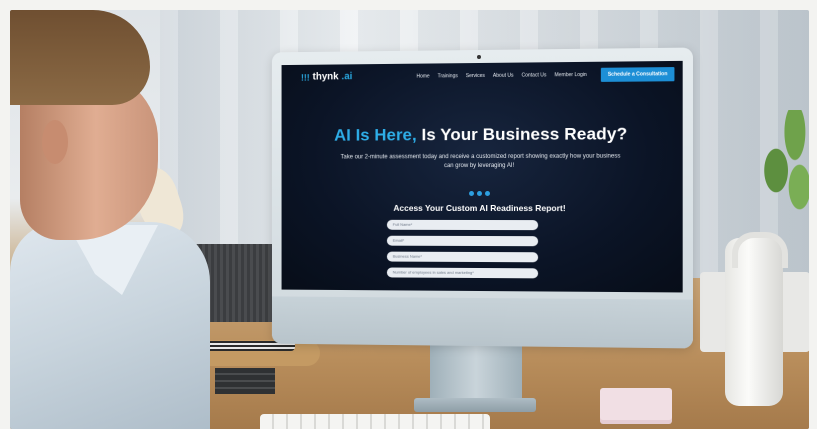 The image size is (817, 429). What do you see at coordinates (636, 404) in the screenshot?
I see `sticky-notes` at bounding box center [636, 404].